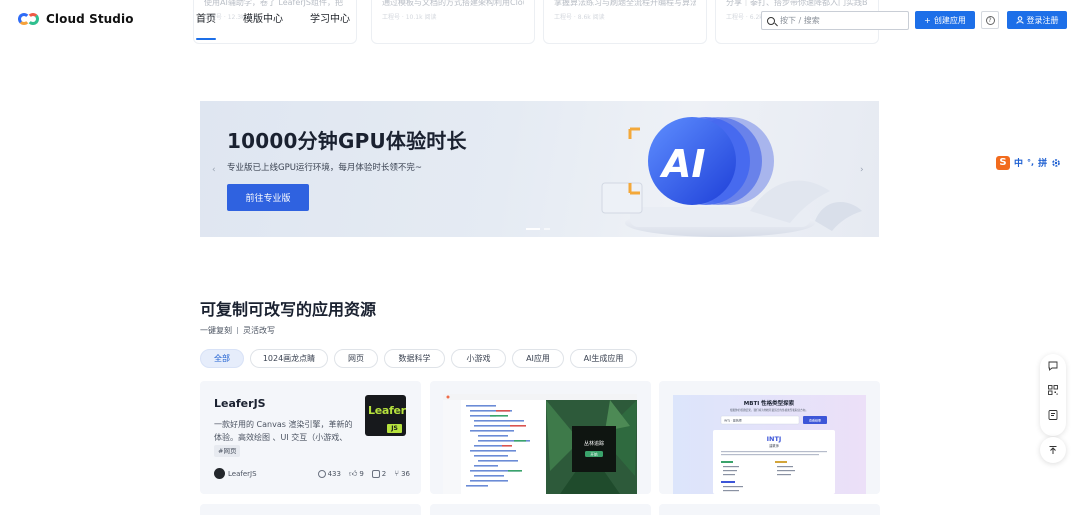  Describe the element at coordinates (1056, 163) in the screenshot. I see `gear-icon` at that location.